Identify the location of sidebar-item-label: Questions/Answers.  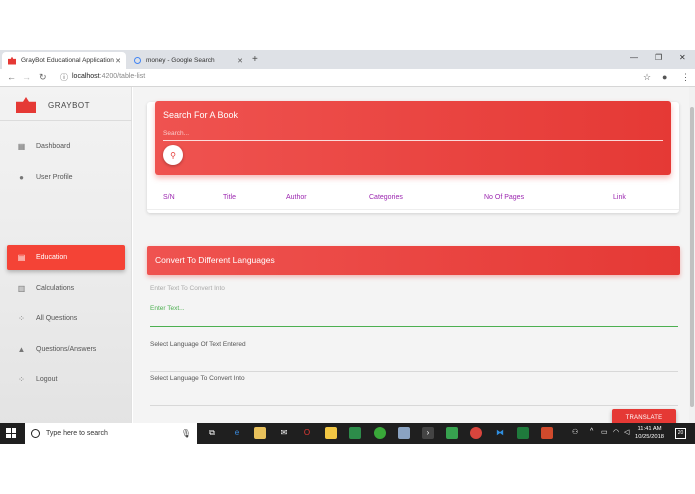
(66, 349).